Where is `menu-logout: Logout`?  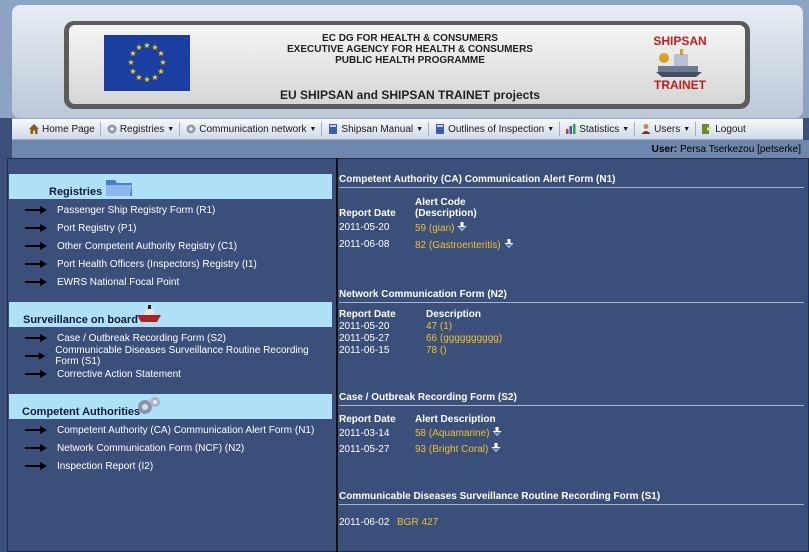 menu-logout: Logout is located at coordinates (723, 129).